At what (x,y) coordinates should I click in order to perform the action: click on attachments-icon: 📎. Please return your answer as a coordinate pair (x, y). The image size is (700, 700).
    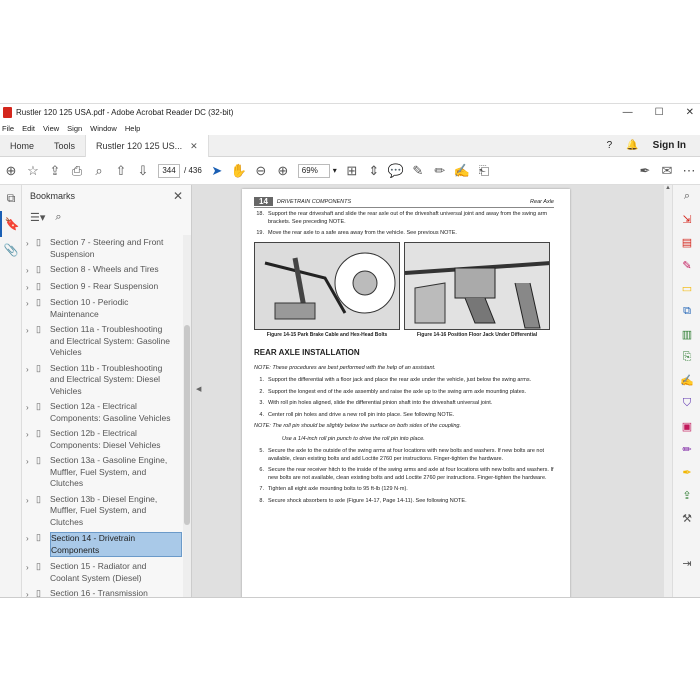
    Looking at the image, I should click on (11, 250).